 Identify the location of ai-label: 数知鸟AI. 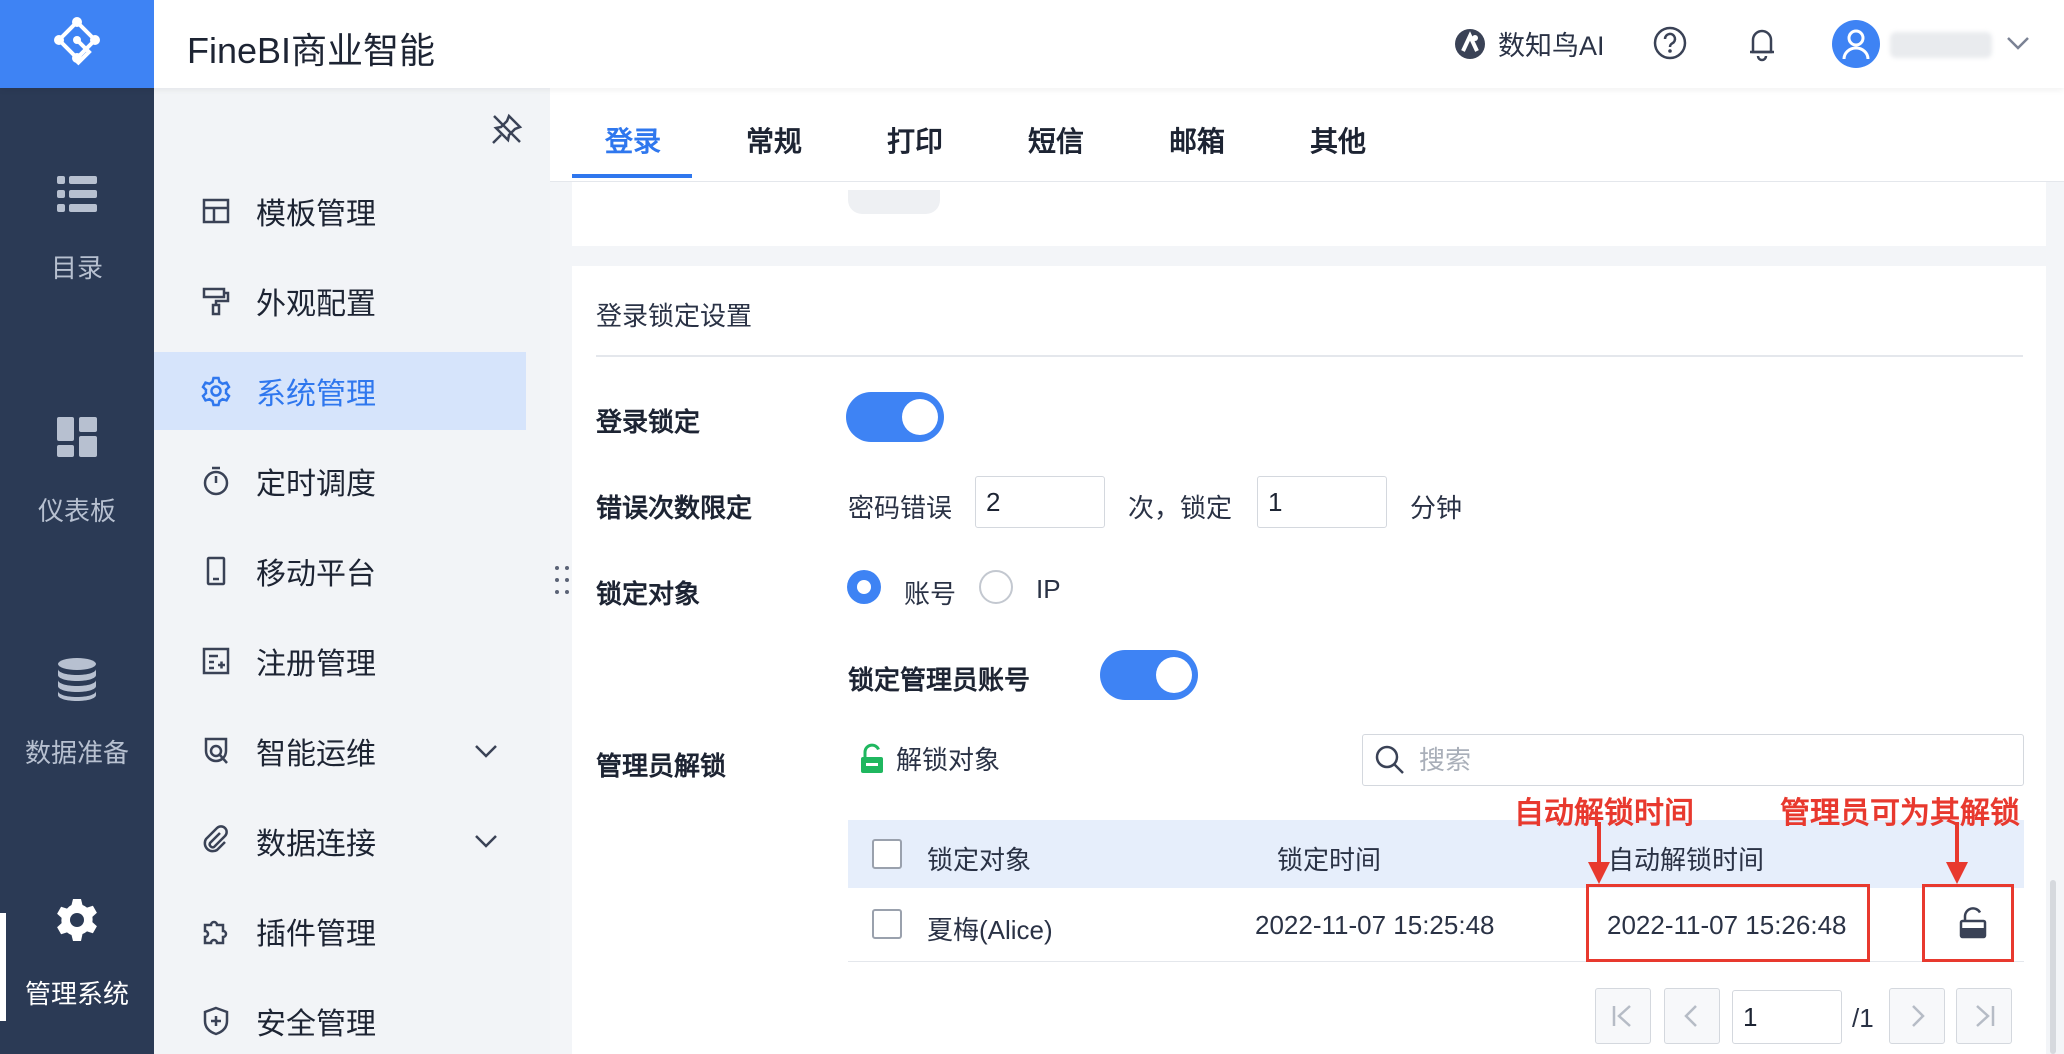
(1551, 46).